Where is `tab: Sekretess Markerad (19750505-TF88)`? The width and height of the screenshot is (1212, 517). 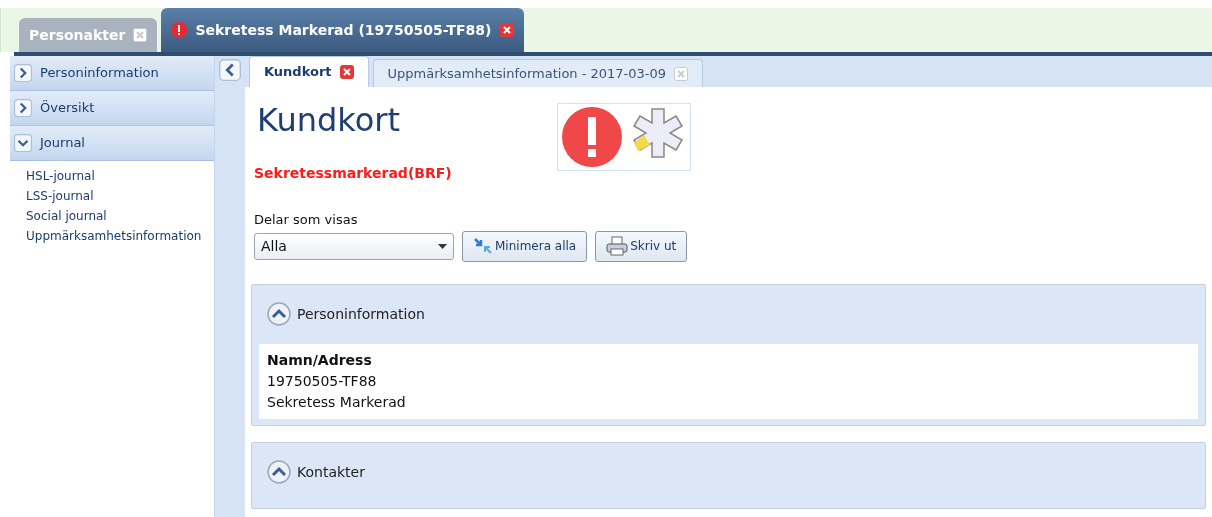 tab: Sekretess Markerad (19750505-TF88) is located at coordinates (342, 30).